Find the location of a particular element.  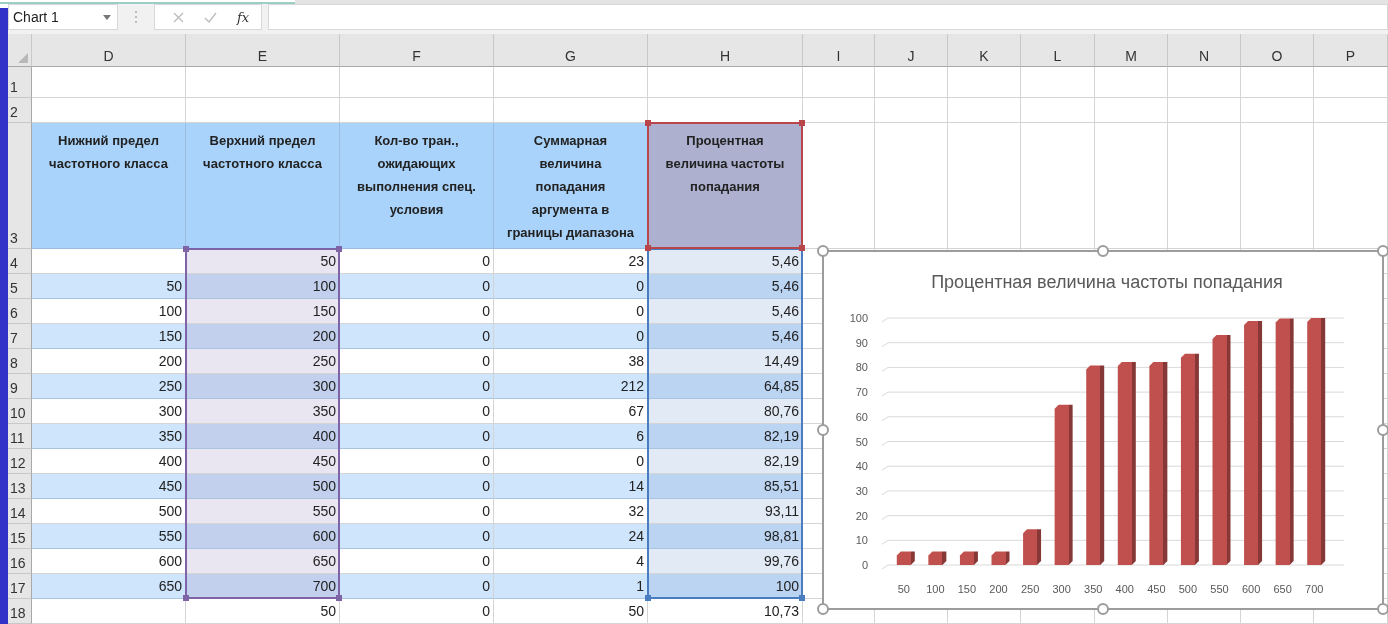

select-all-button is located at coordinates (20, 50).